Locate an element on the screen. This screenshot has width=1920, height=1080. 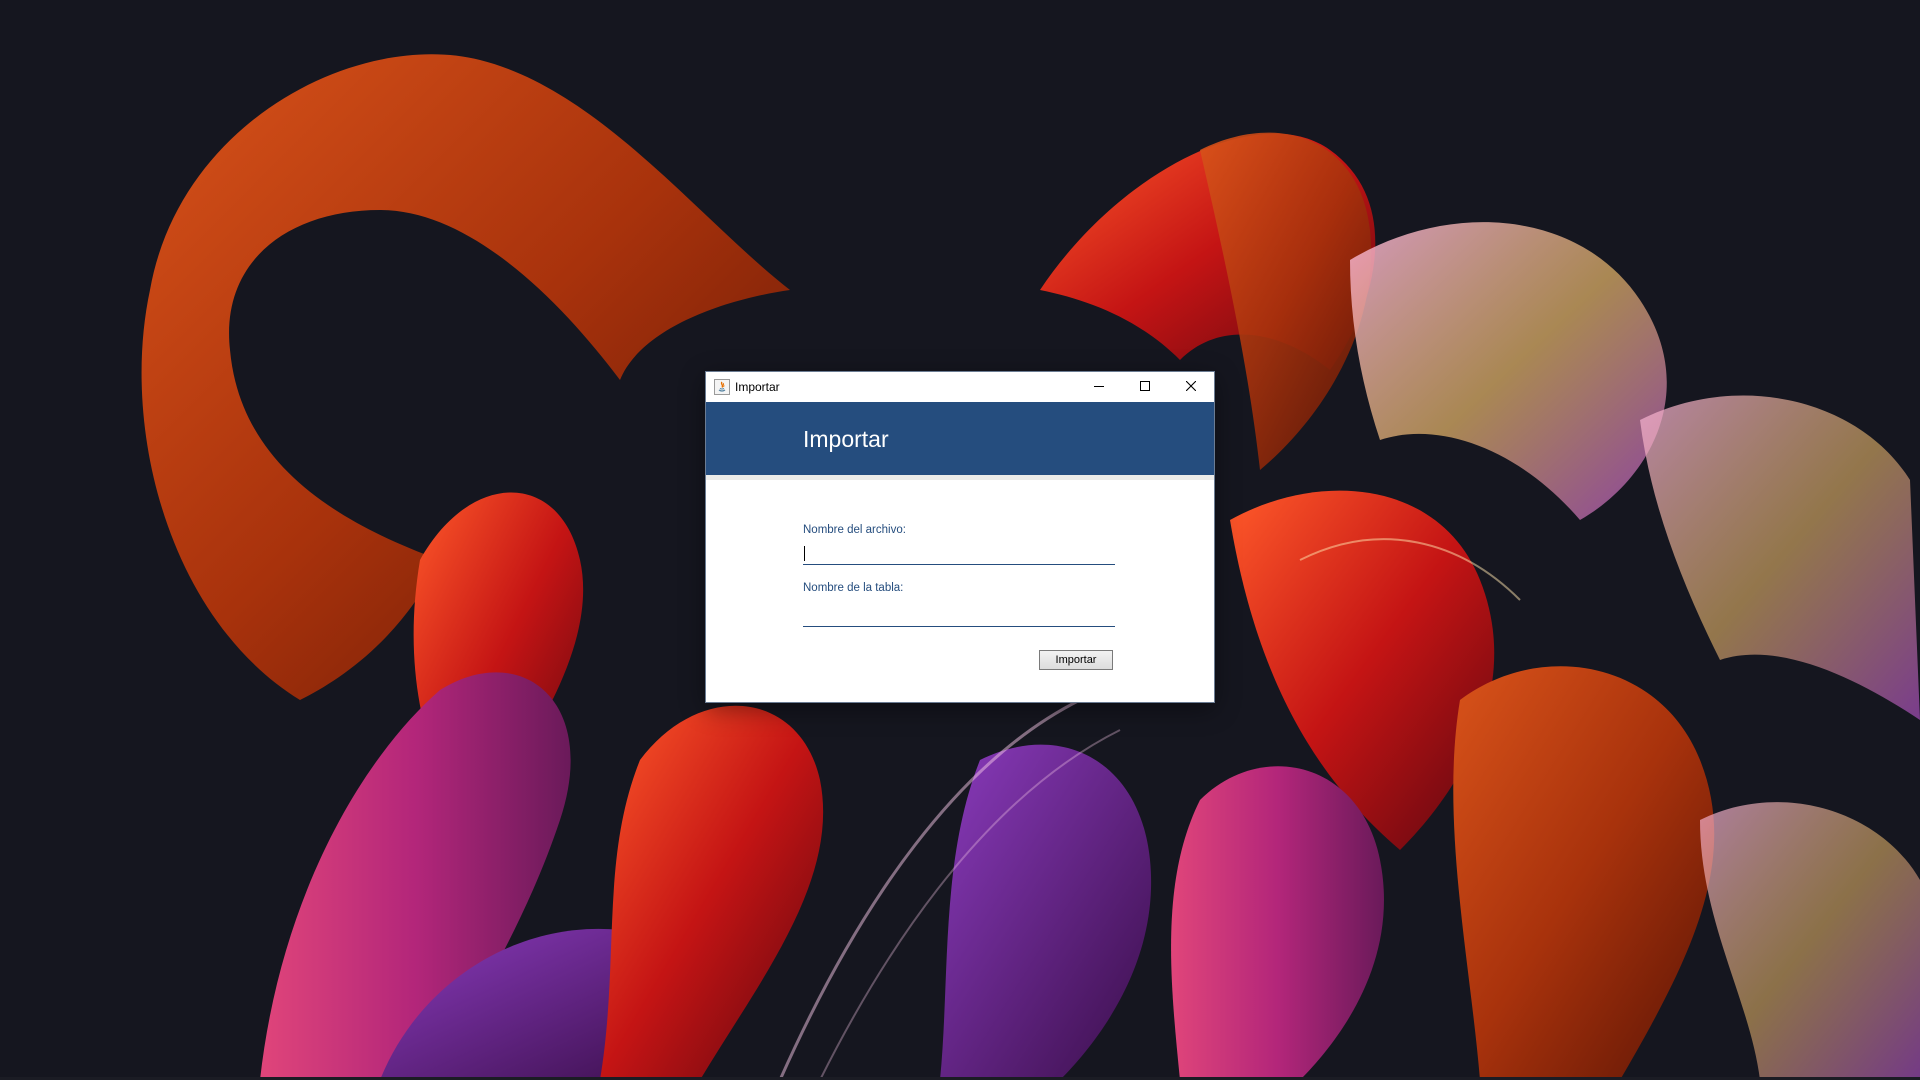
minimize-button is located at coordinates (1099, 387).